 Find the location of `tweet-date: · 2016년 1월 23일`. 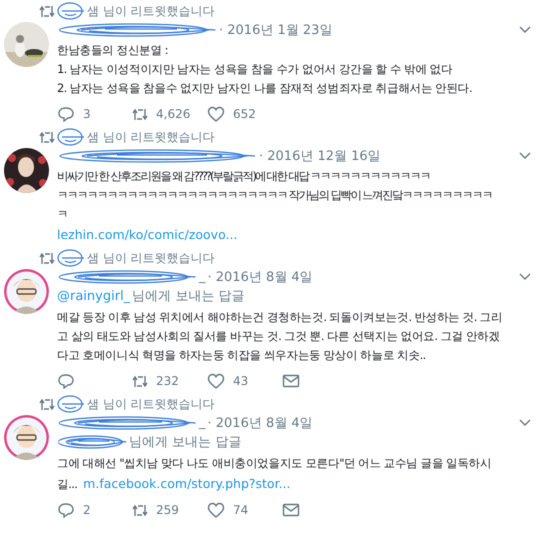

tweet-date: · 2016년 1월 23일 is located at coordinates (275, 29).